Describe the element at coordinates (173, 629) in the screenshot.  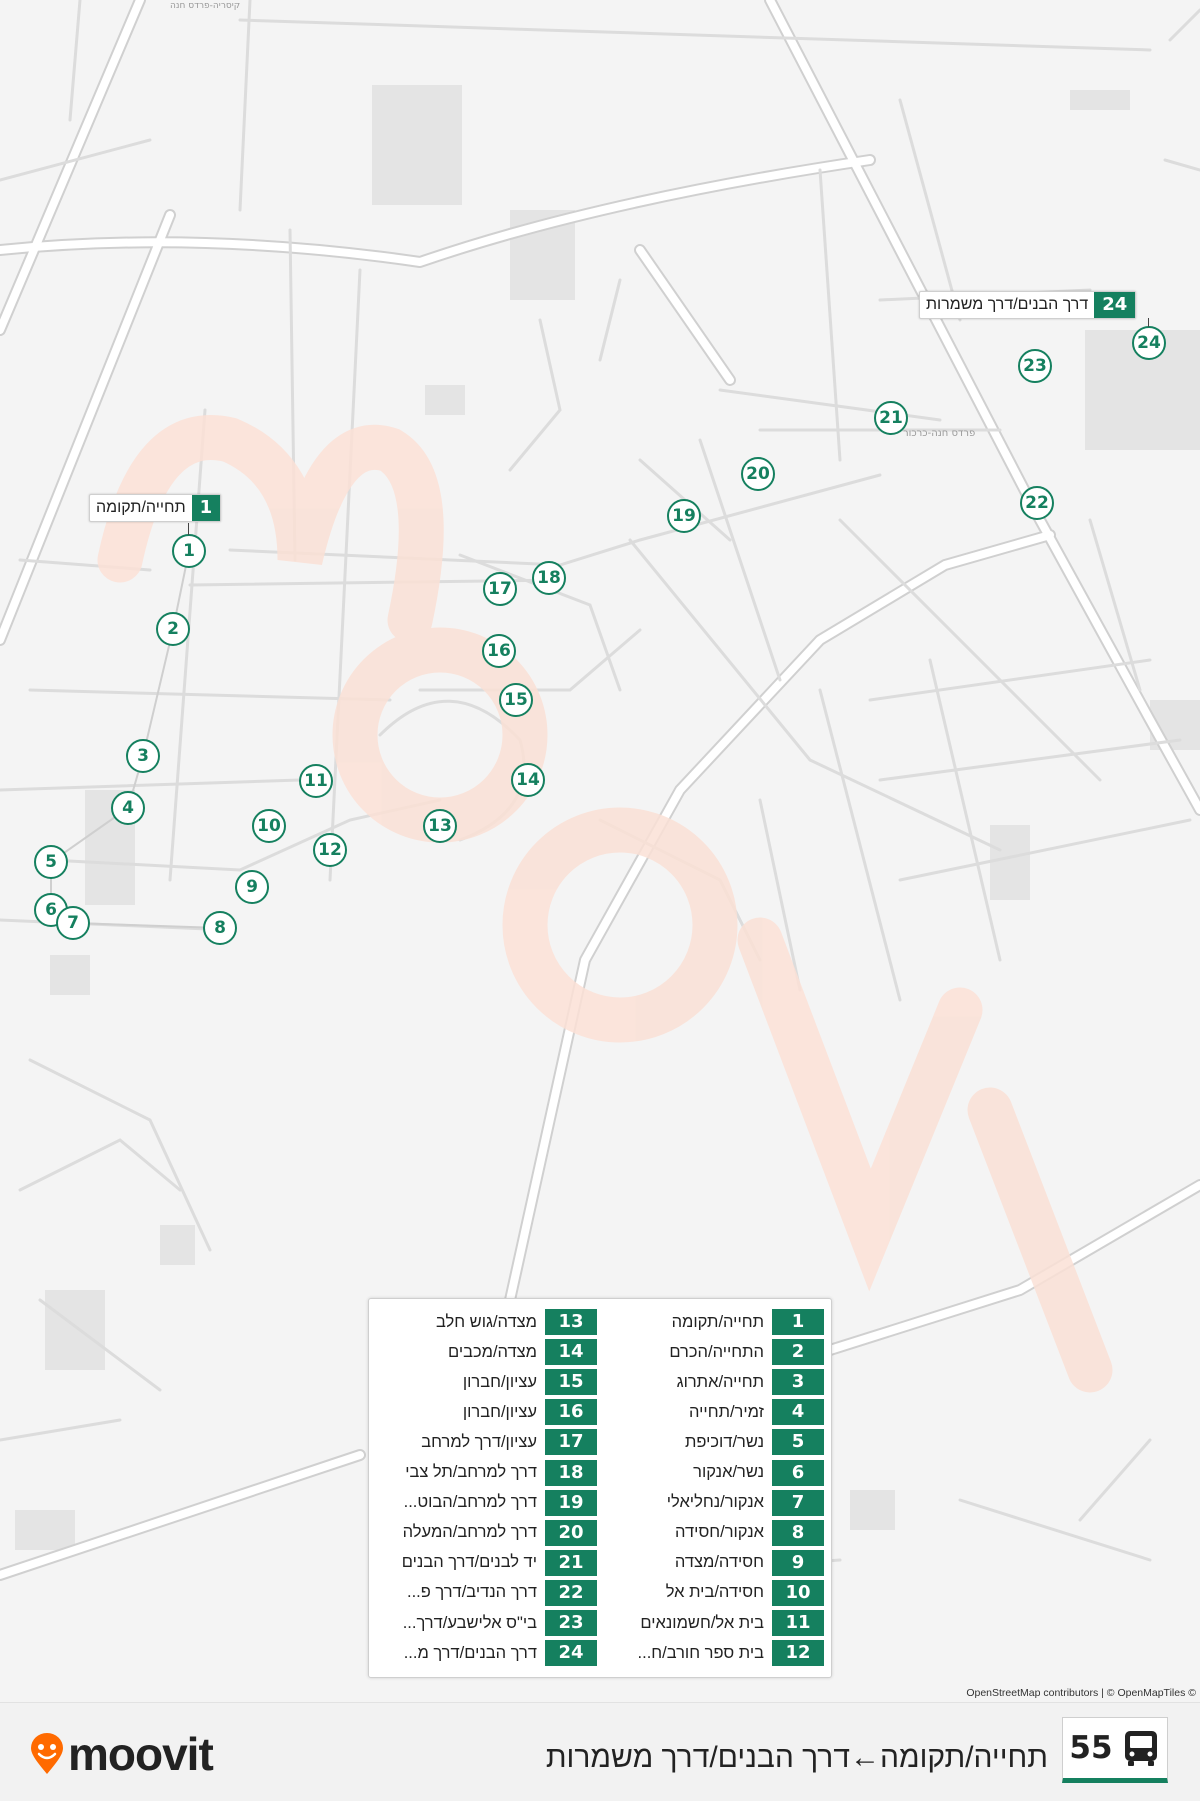
I see `stop-marker: 2` at that location.